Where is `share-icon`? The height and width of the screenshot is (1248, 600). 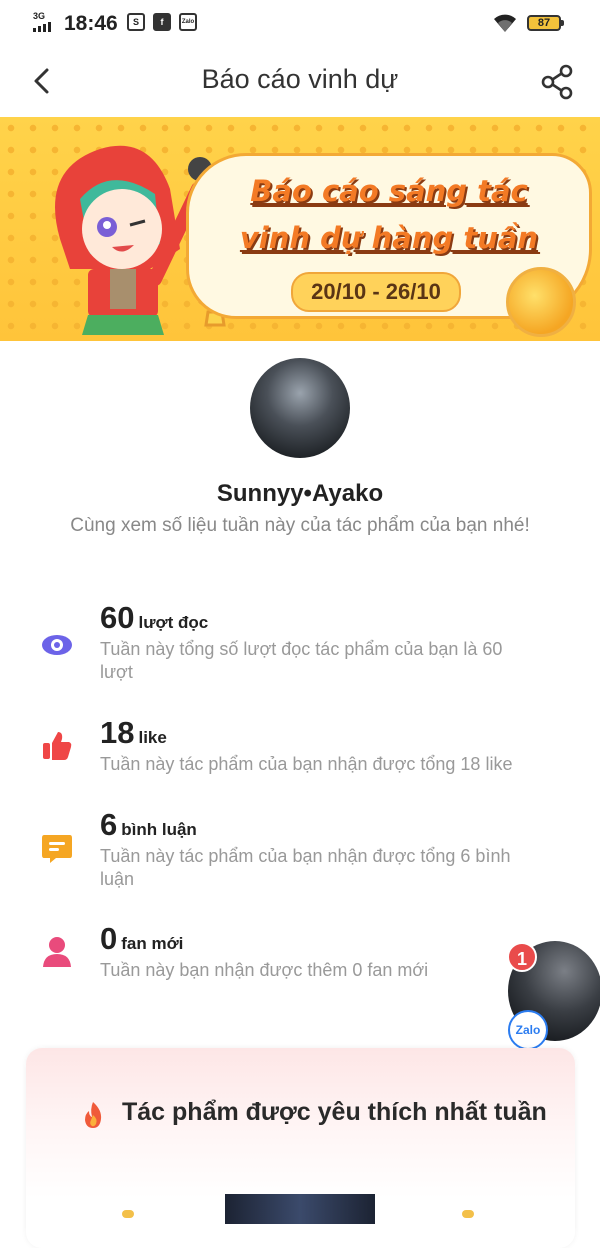
share-icon is located at coordinates (557, 82).